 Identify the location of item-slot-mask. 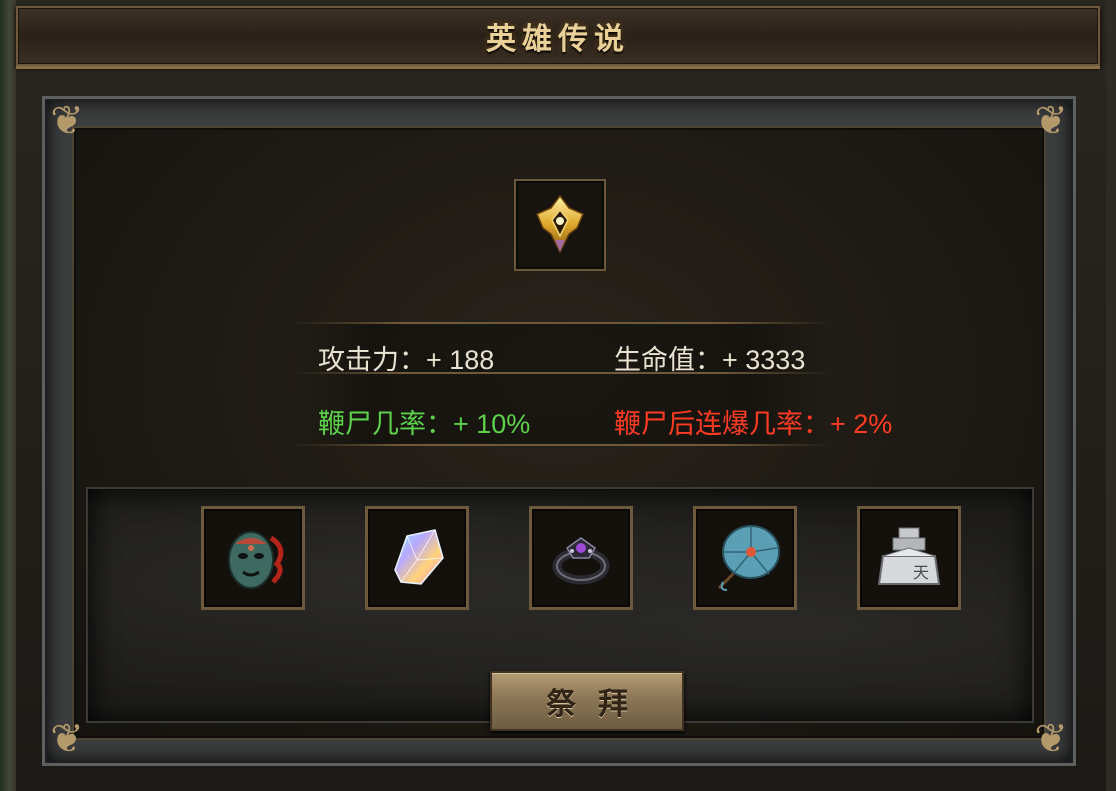
(253, 558).